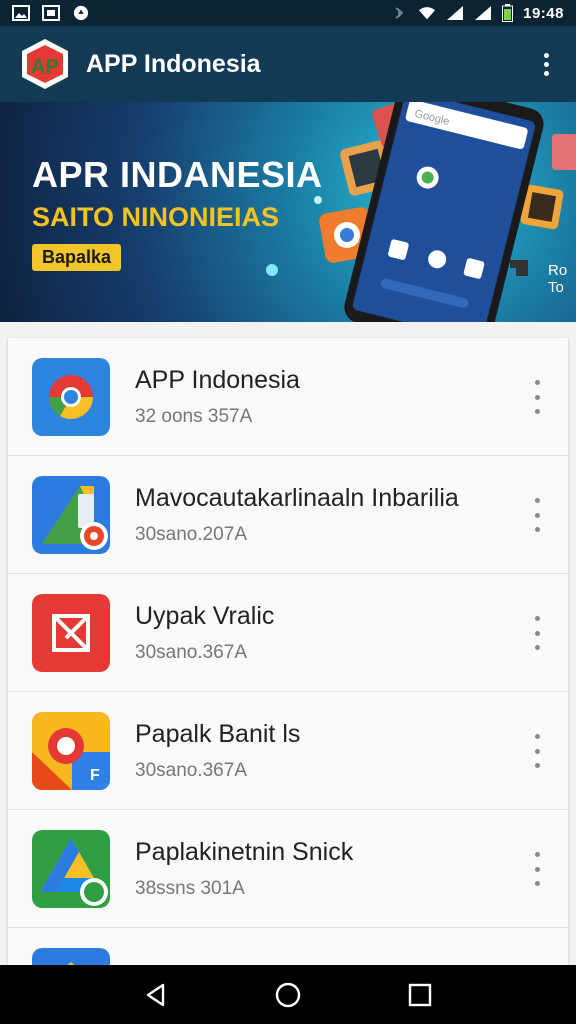 The width and height of the screenshot is (576, 1024). Describe the element at coordinates (427, 13) in the screenshot. I see `wifi-icon` at that location.